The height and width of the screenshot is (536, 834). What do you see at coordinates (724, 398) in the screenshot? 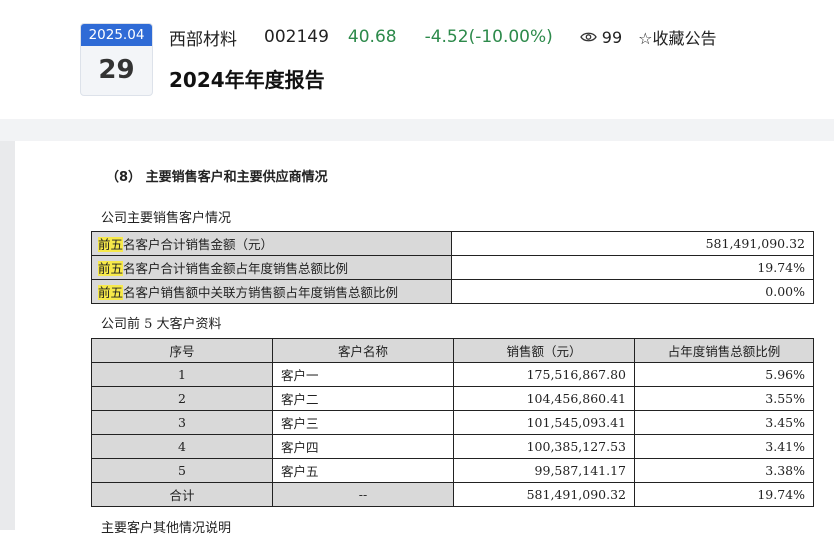
I see `sales-ratio: 3.55%` at bounding box center [724, 398].